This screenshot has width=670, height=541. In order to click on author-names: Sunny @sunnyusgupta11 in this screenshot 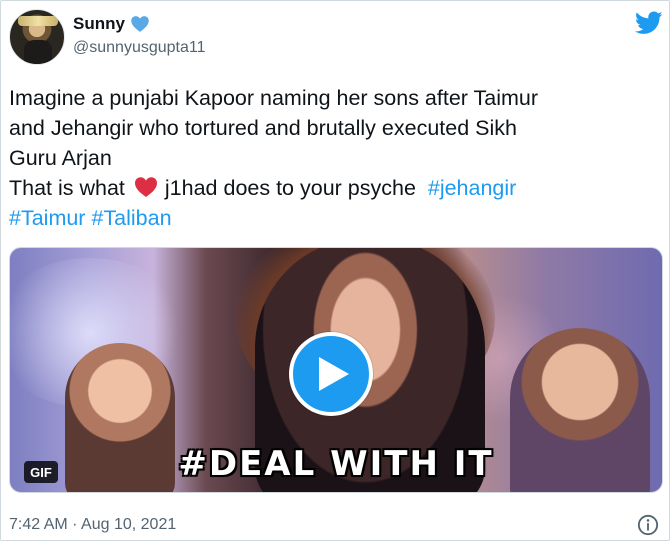, I will do `click(139, 35)`.